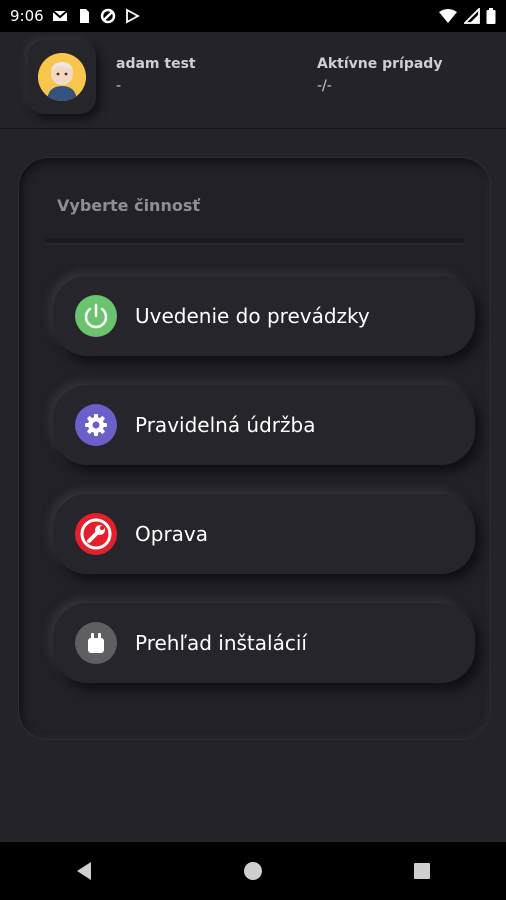 Image resolution: width=506 pixels, height=900 pixels. What do you see at coordinates (27, 16) in the screenshot?
I see `status-time: 9:06` at bounding box center [27, 16].